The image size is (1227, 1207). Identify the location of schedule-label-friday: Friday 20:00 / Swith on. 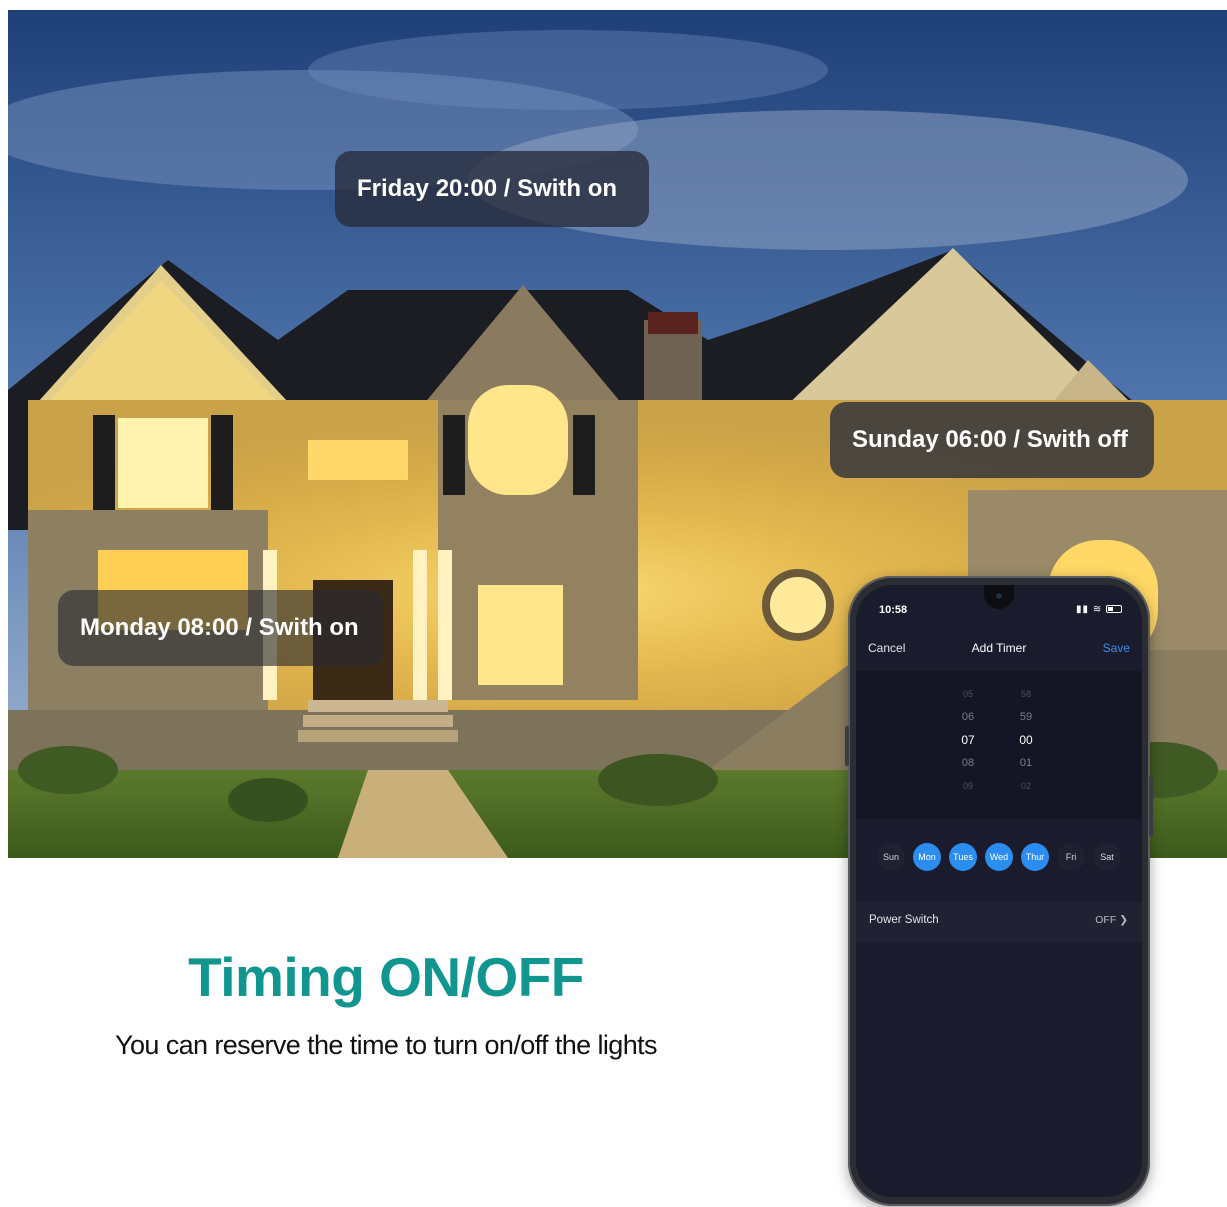
(492, 189).